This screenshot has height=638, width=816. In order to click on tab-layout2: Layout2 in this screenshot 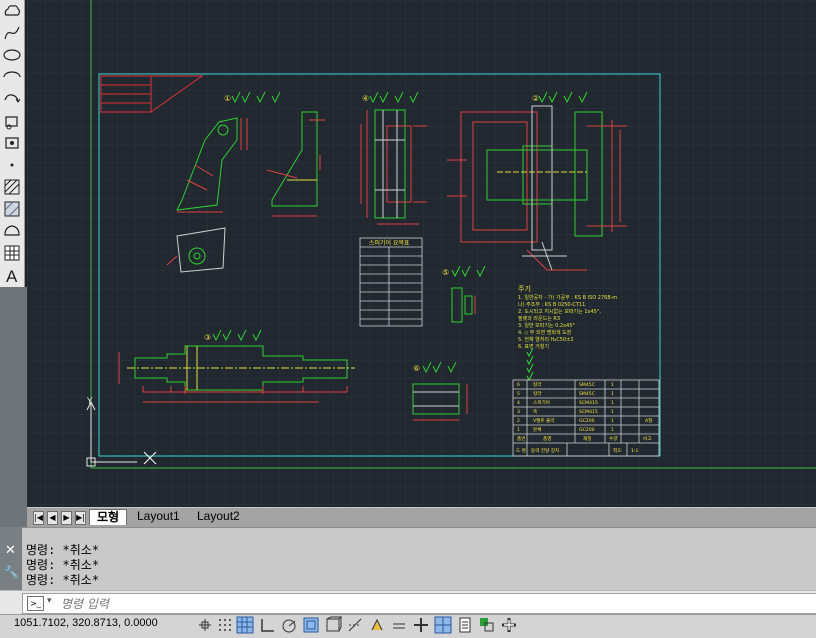, I will do `click(218, 516)`.